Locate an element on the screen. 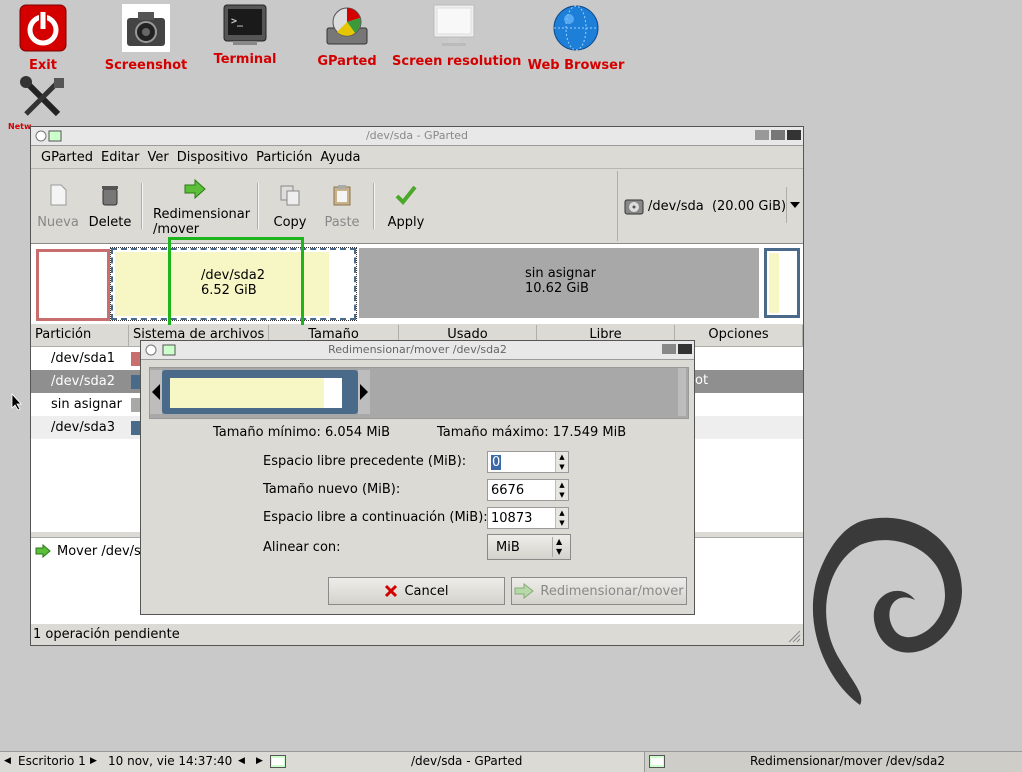  menu-ver: Ver is located at coordinates (158, 157).